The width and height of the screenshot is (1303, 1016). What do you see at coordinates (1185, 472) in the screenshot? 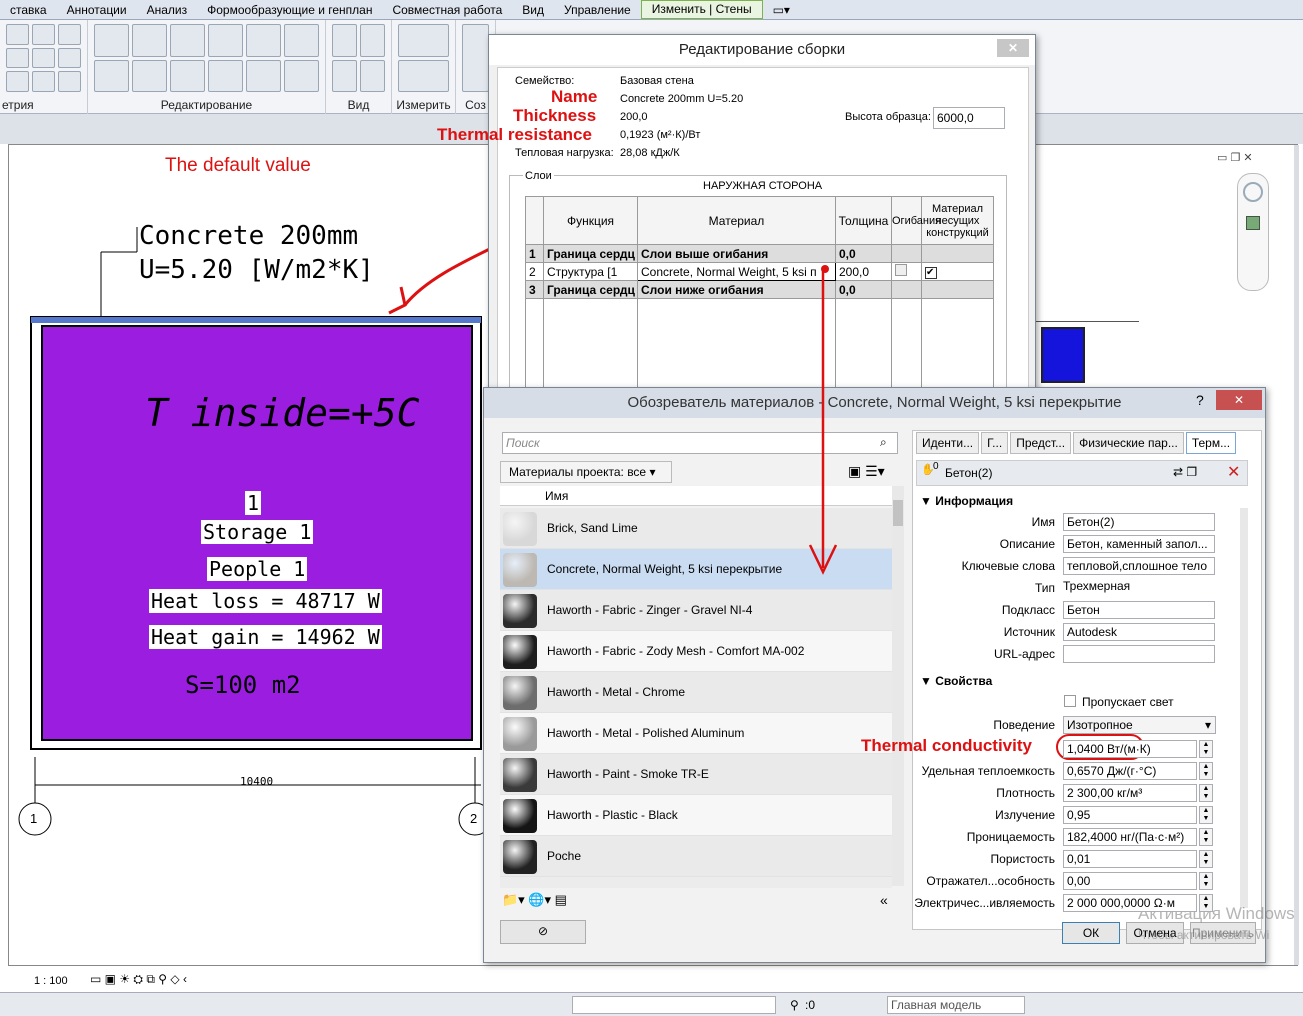
I see `asset-actions-icon: ⇄ ❐` at bounding box center [1185, 472].